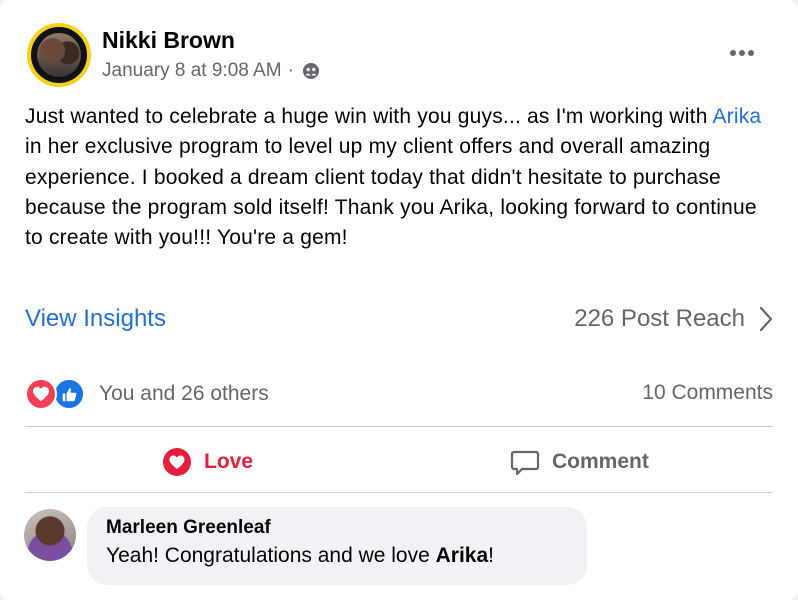  What do you see at coordinates (41, 394) in the screenshot?
I see `love-icon` at bounding box center [41, 394].